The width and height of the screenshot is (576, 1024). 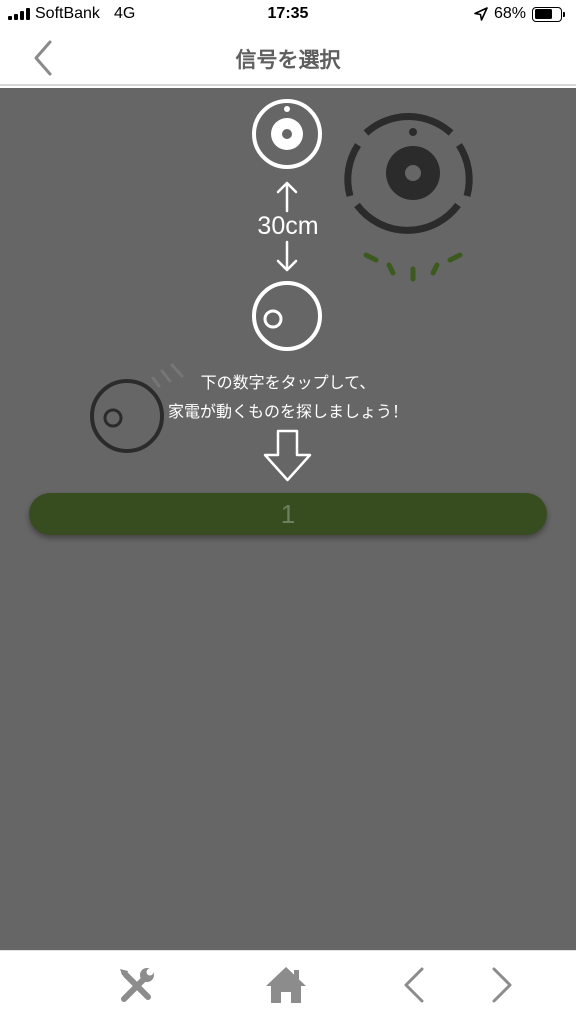 I want to click on previous-button, so click(x=416, y=985).